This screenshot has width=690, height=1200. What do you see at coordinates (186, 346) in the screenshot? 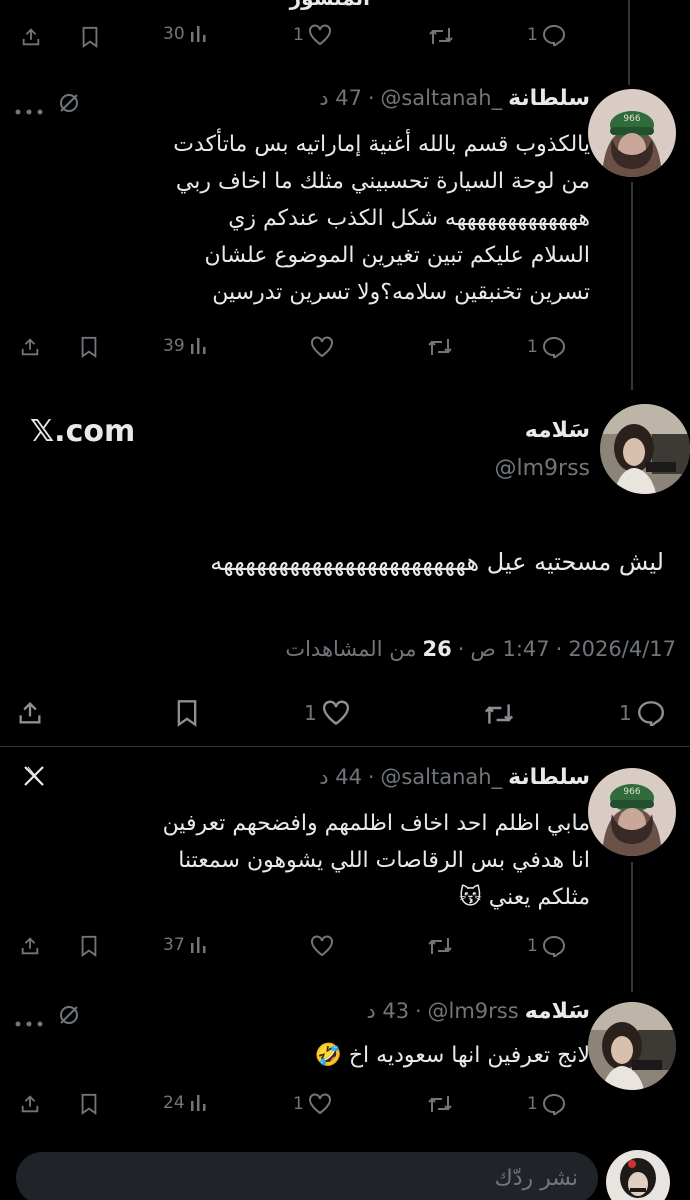
I see `tweet1-views-button: 39` at bounding box center [186, 346].